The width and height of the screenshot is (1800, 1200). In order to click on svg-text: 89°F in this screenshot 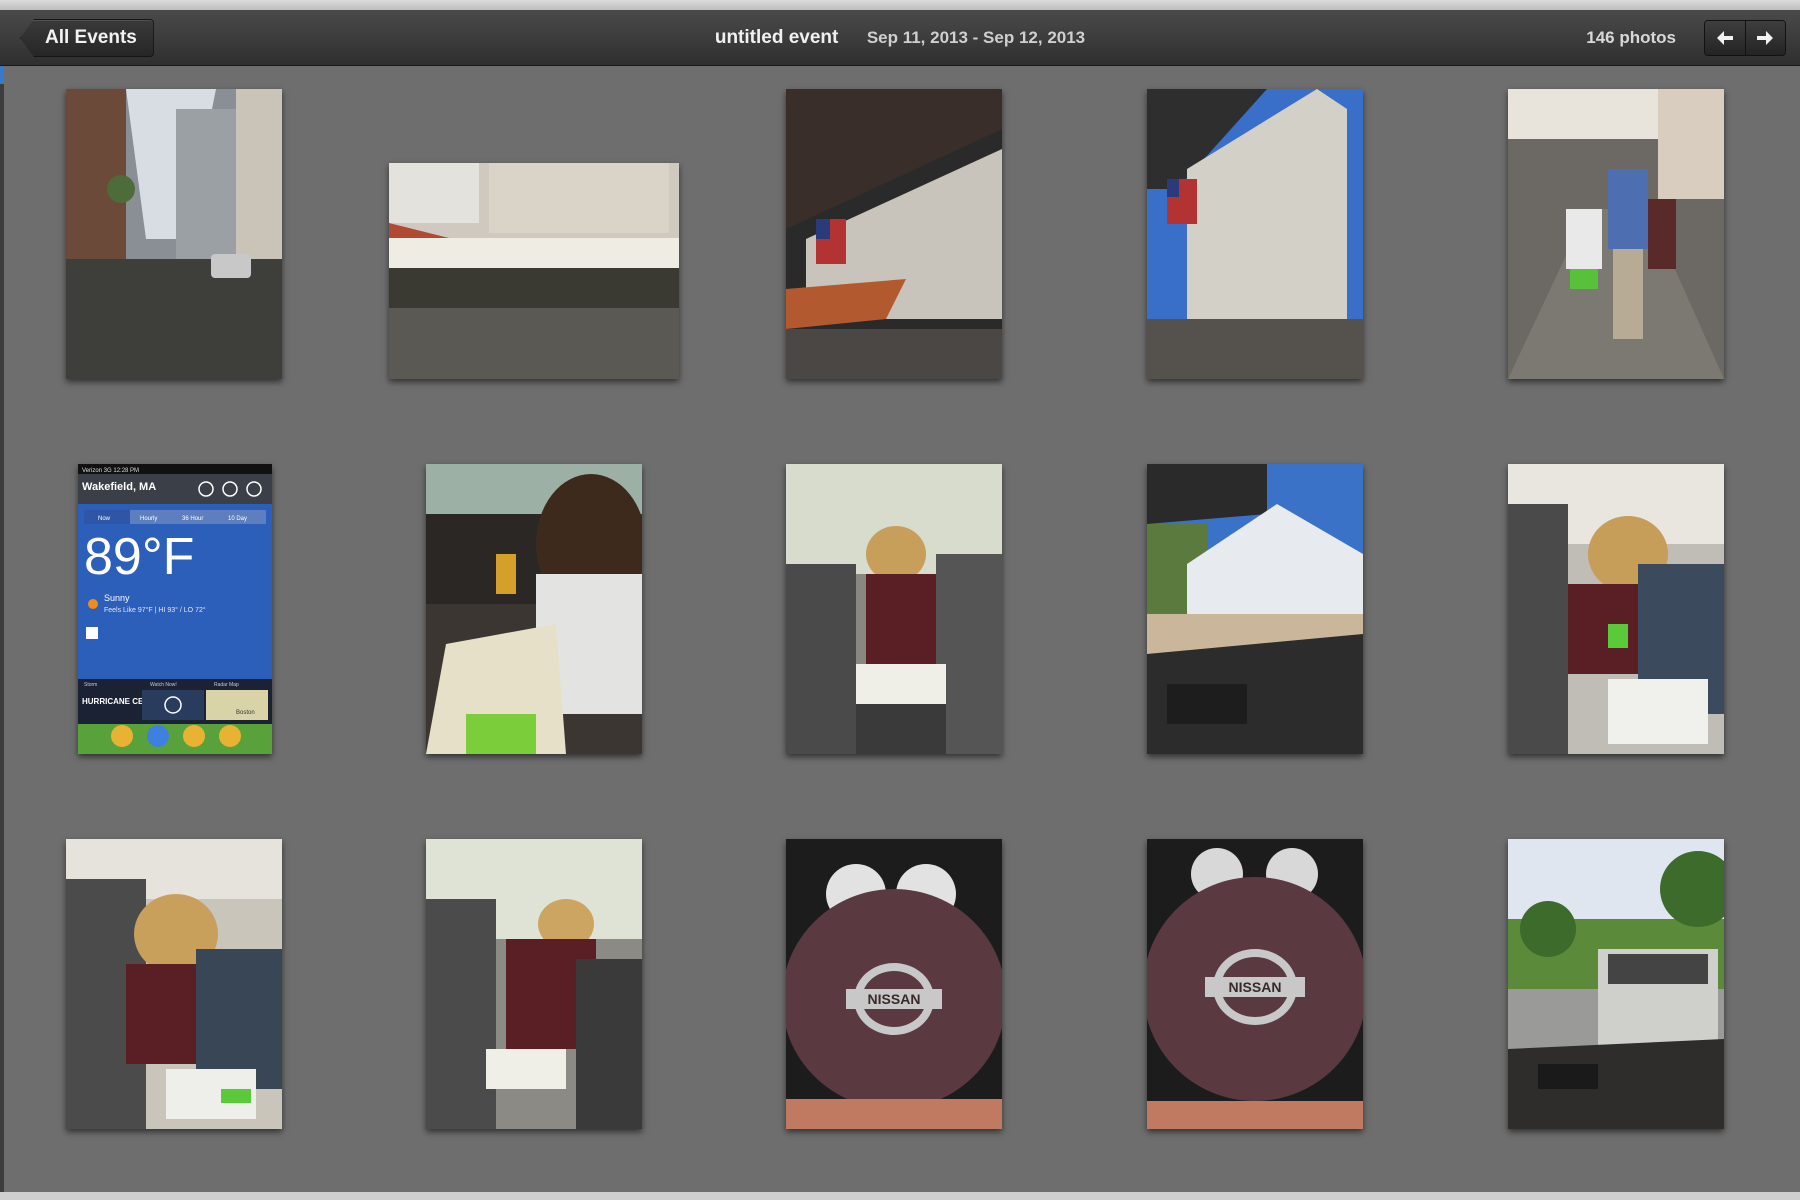, I will do `click(139, 557)`.